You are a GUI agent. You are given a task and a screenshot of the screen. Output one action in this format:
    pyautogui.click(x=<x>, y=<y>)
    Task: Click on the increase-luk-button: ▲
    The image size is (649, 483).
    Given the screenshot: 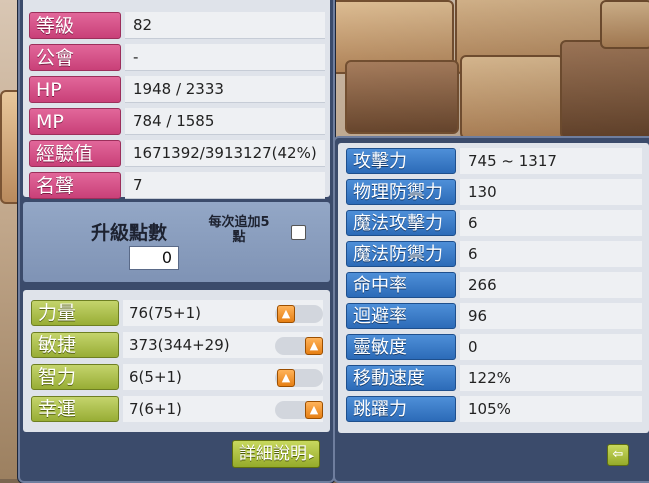 What is the action you would take?
    pyautogui.click(x=314, y=410)
    